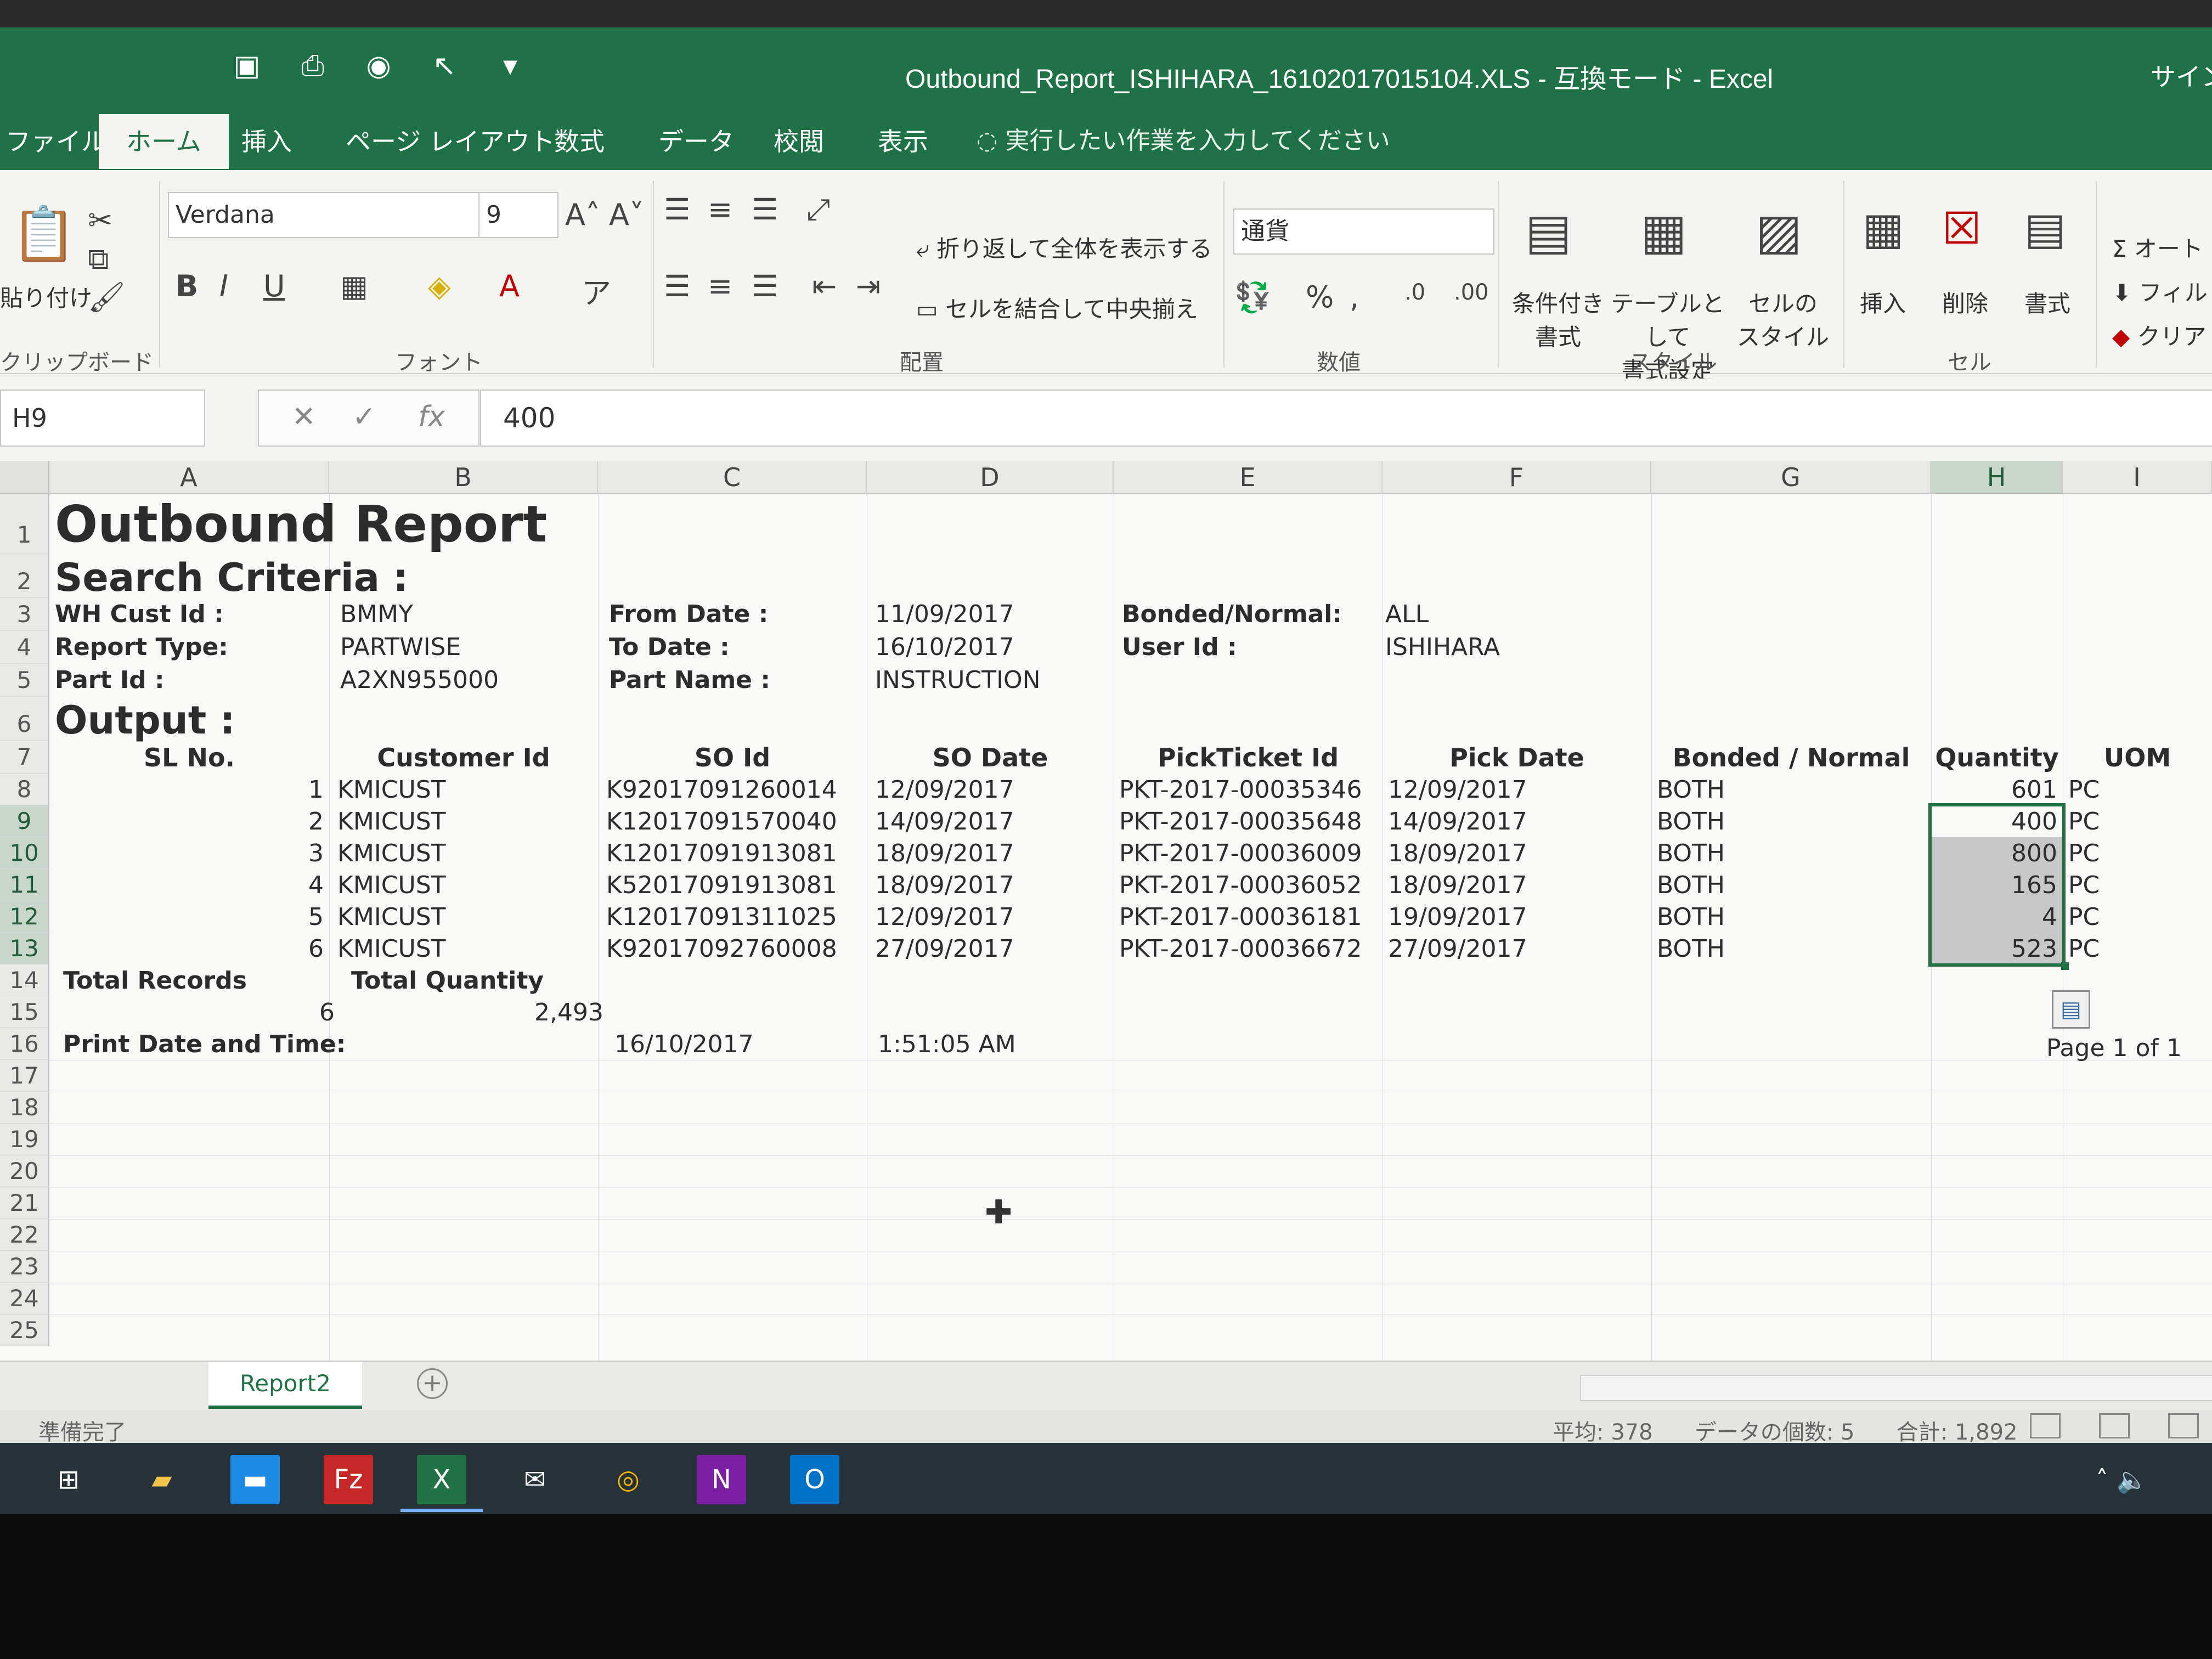 This screenshot has width=2212, height=1659. Describe the element at coordinates (1241, 822) in the screenshot. I see `table-row-pick-id: PKT-2017-00035648` at that location.